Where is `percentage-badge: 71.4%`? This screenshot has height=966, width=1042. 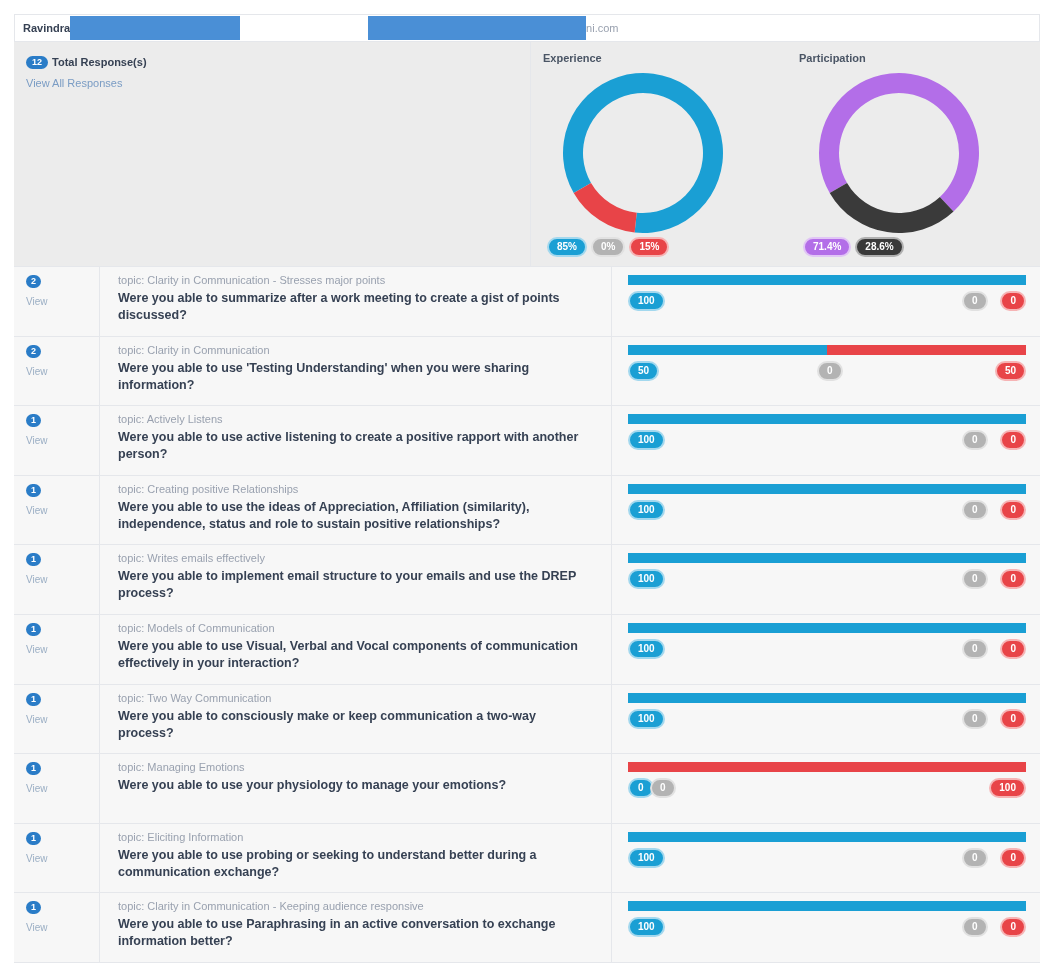 percentage-badge: 71.4% is located at coordinates (827, 246).